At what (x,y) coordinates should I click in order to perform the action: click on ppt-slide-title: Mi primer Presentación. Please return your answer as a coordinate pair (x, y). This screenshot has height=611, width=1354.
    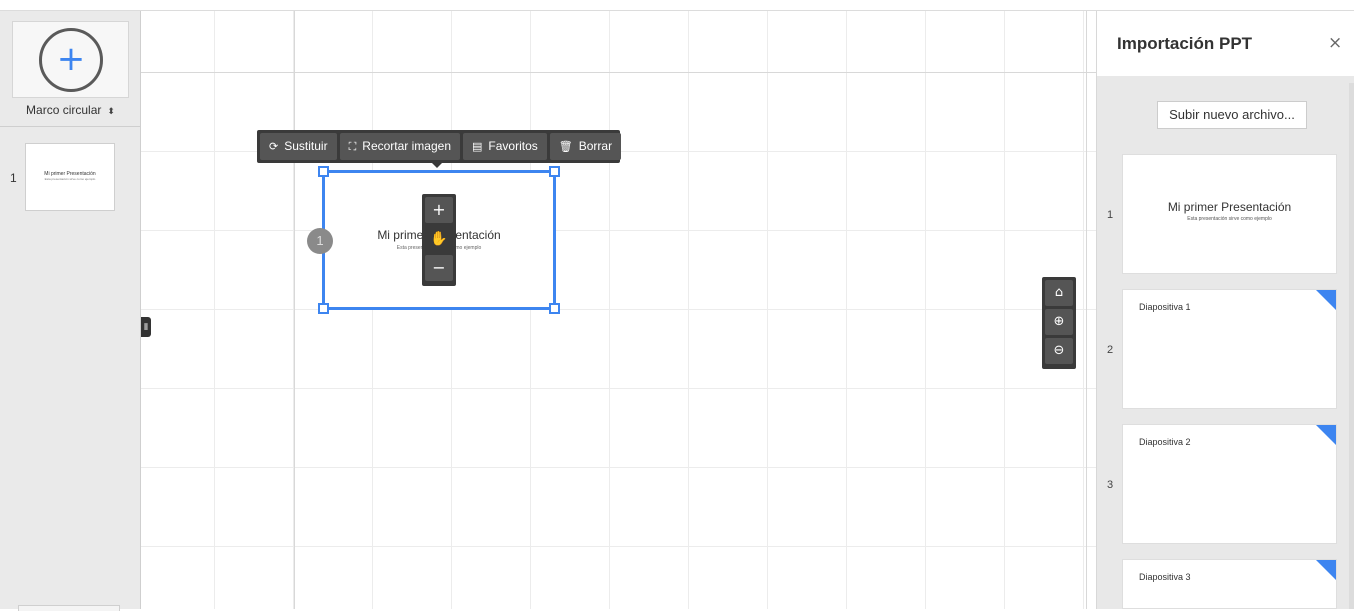
    Looking at the image, I should click on (1229, 207).